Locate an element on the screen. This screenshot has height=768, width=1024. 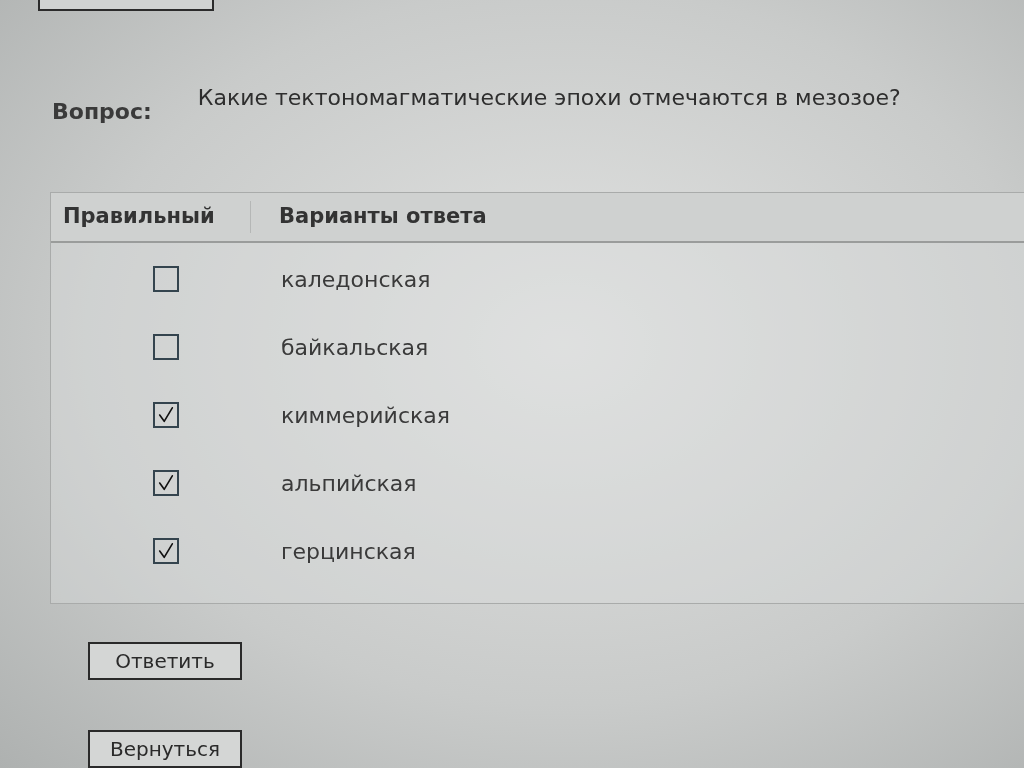
return-button: Вернуться is located at coordinates (165, 749).